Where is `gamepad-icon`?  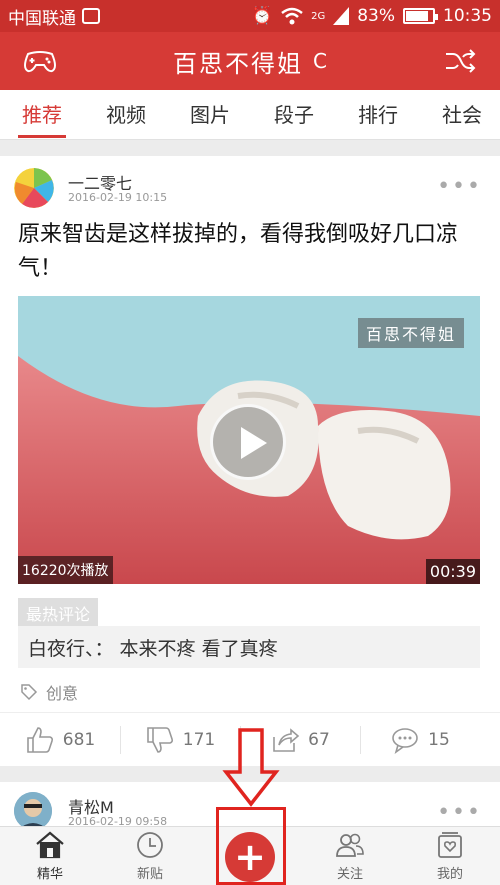 gamepad-icon is located at coordinates (40, 61).